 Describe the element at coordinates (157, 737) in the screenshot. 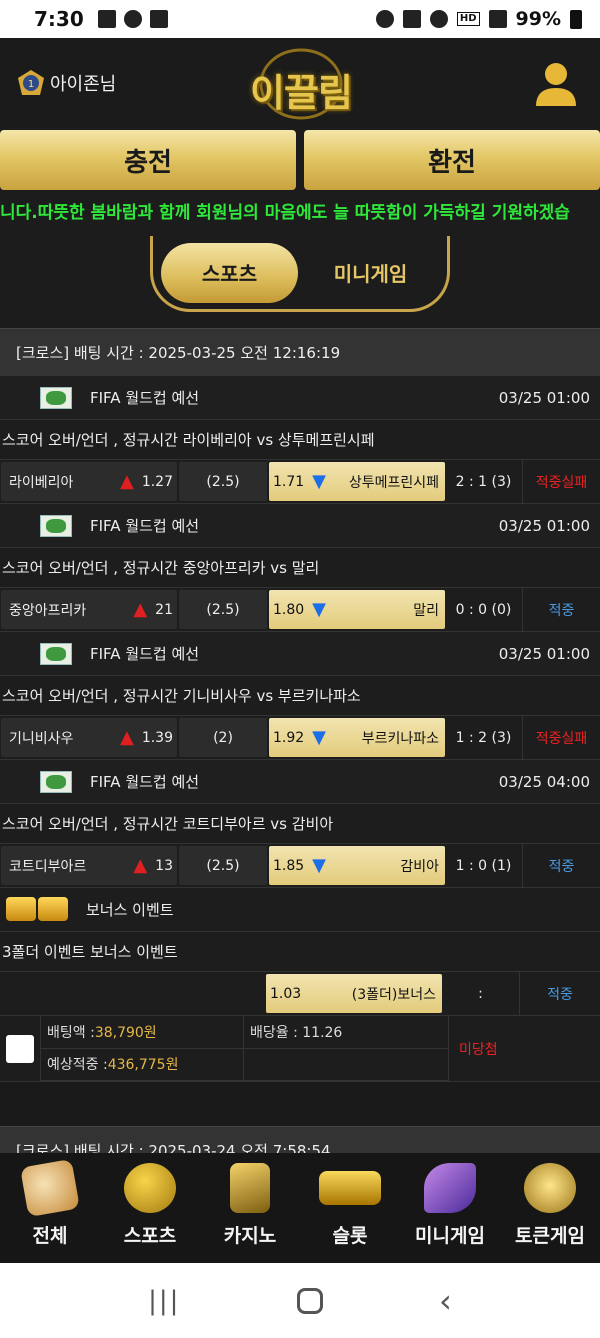

I see `home-odds: 1.39` at that location.